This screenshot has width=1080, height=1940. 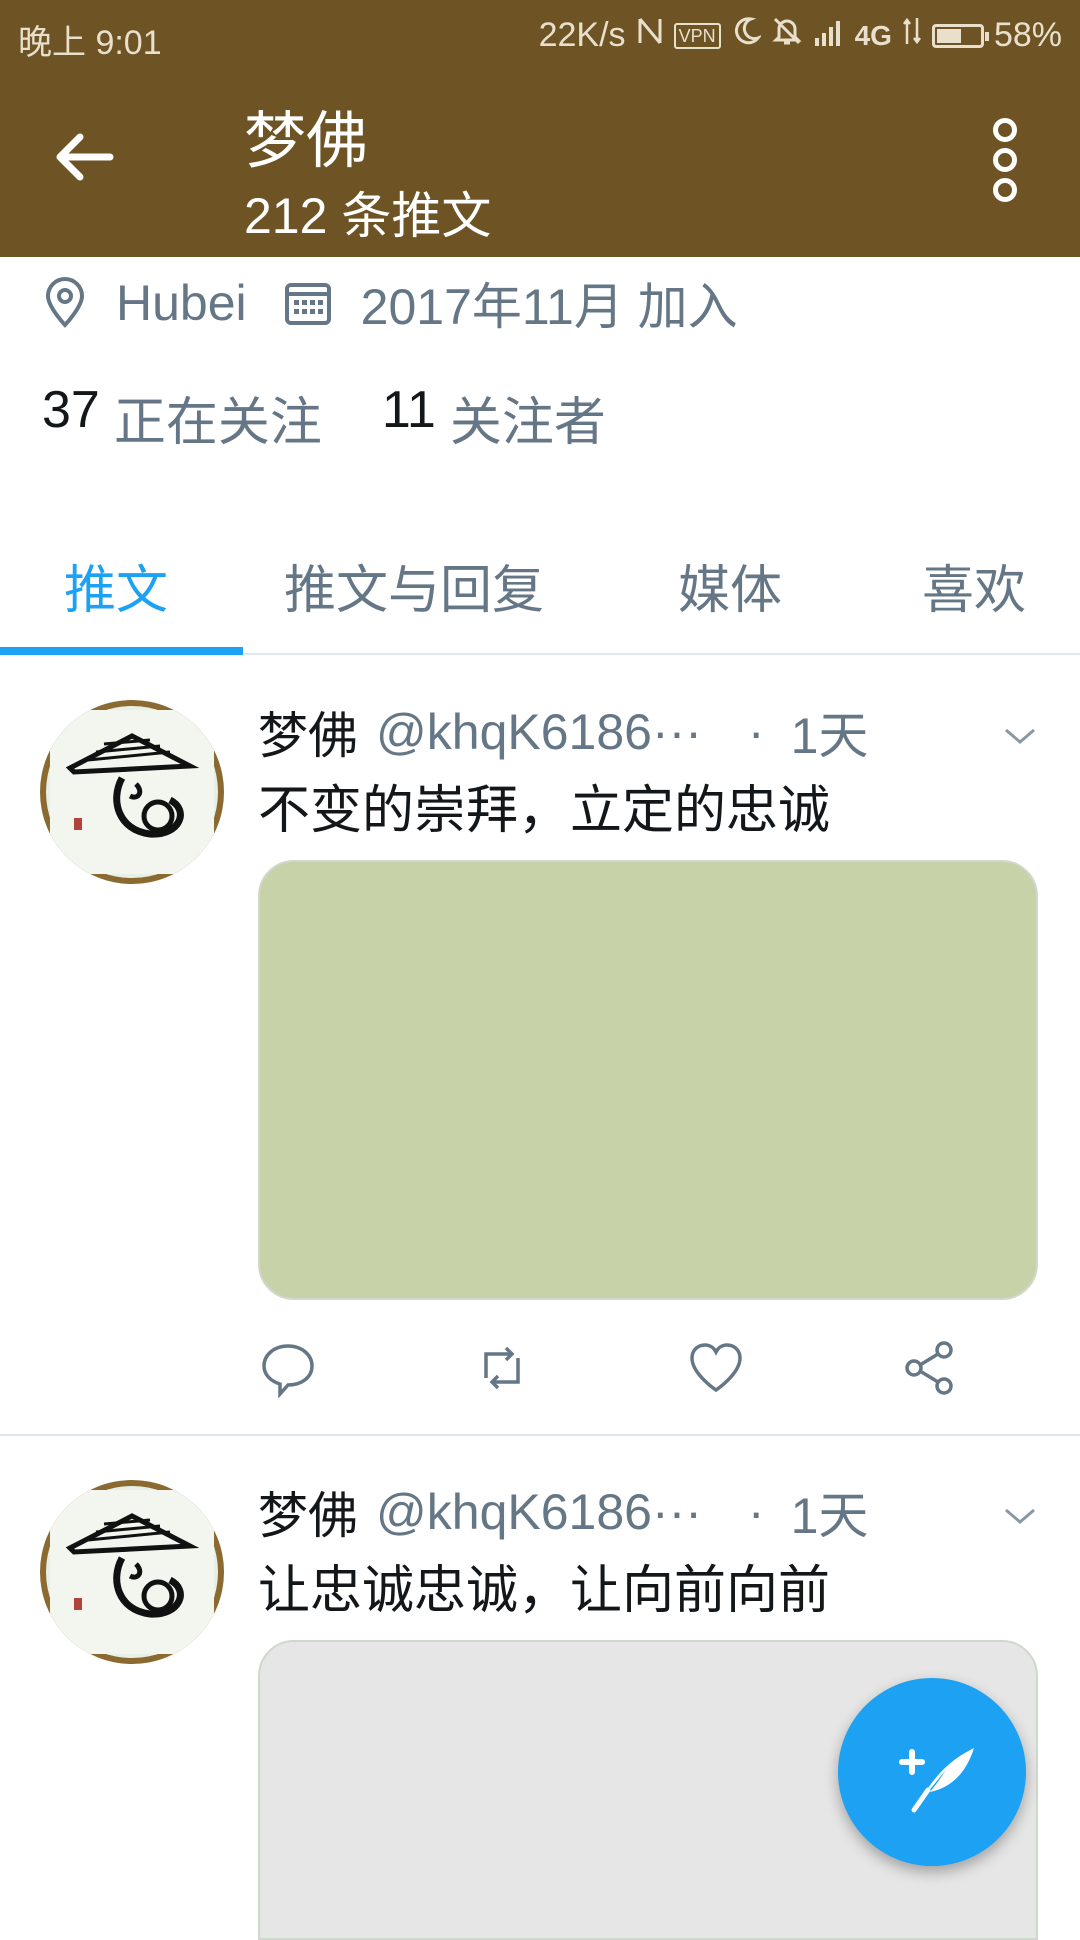 What do you see at coordinates (414, 585) in the screenshot?
I see `tab-tweets-replies: 推文与回复` at bounding box center [414, 585].